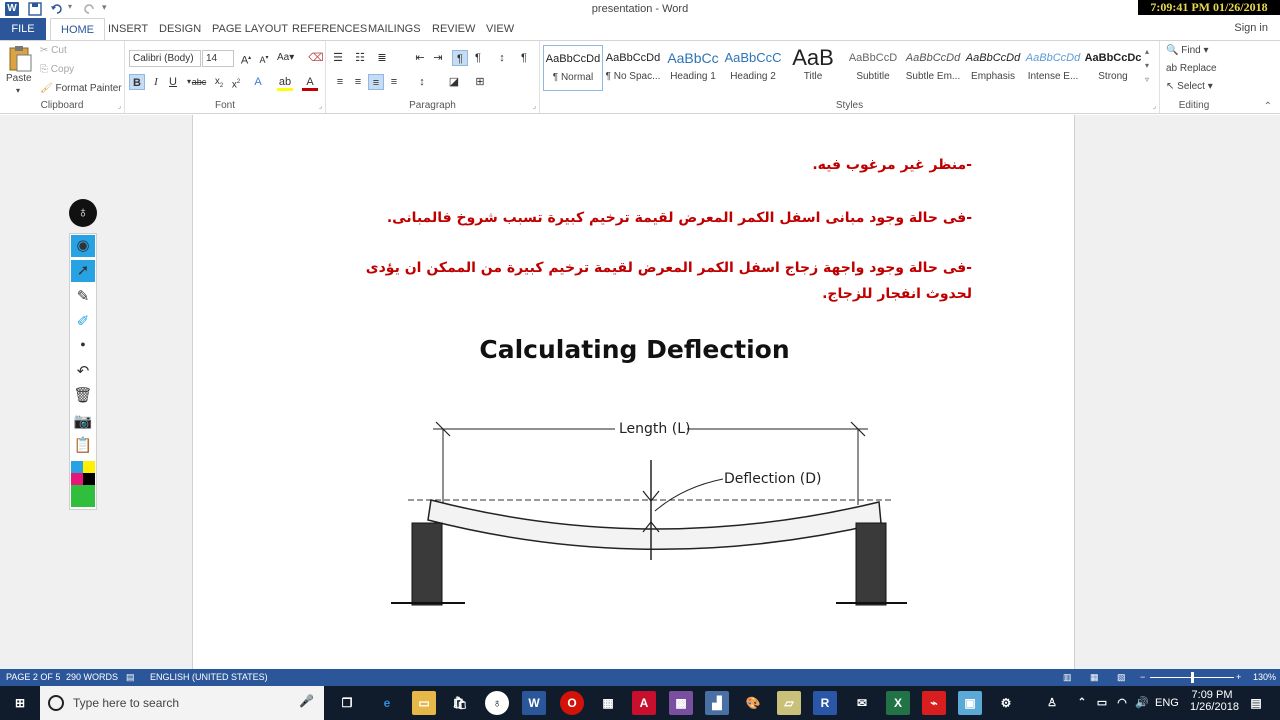 This screenshot has height=720, width=1280. What do you see at coordinates (264, 58) in the screenshot?
I see `shrink-font-icon: A▾` at bounding box center [264, 58].